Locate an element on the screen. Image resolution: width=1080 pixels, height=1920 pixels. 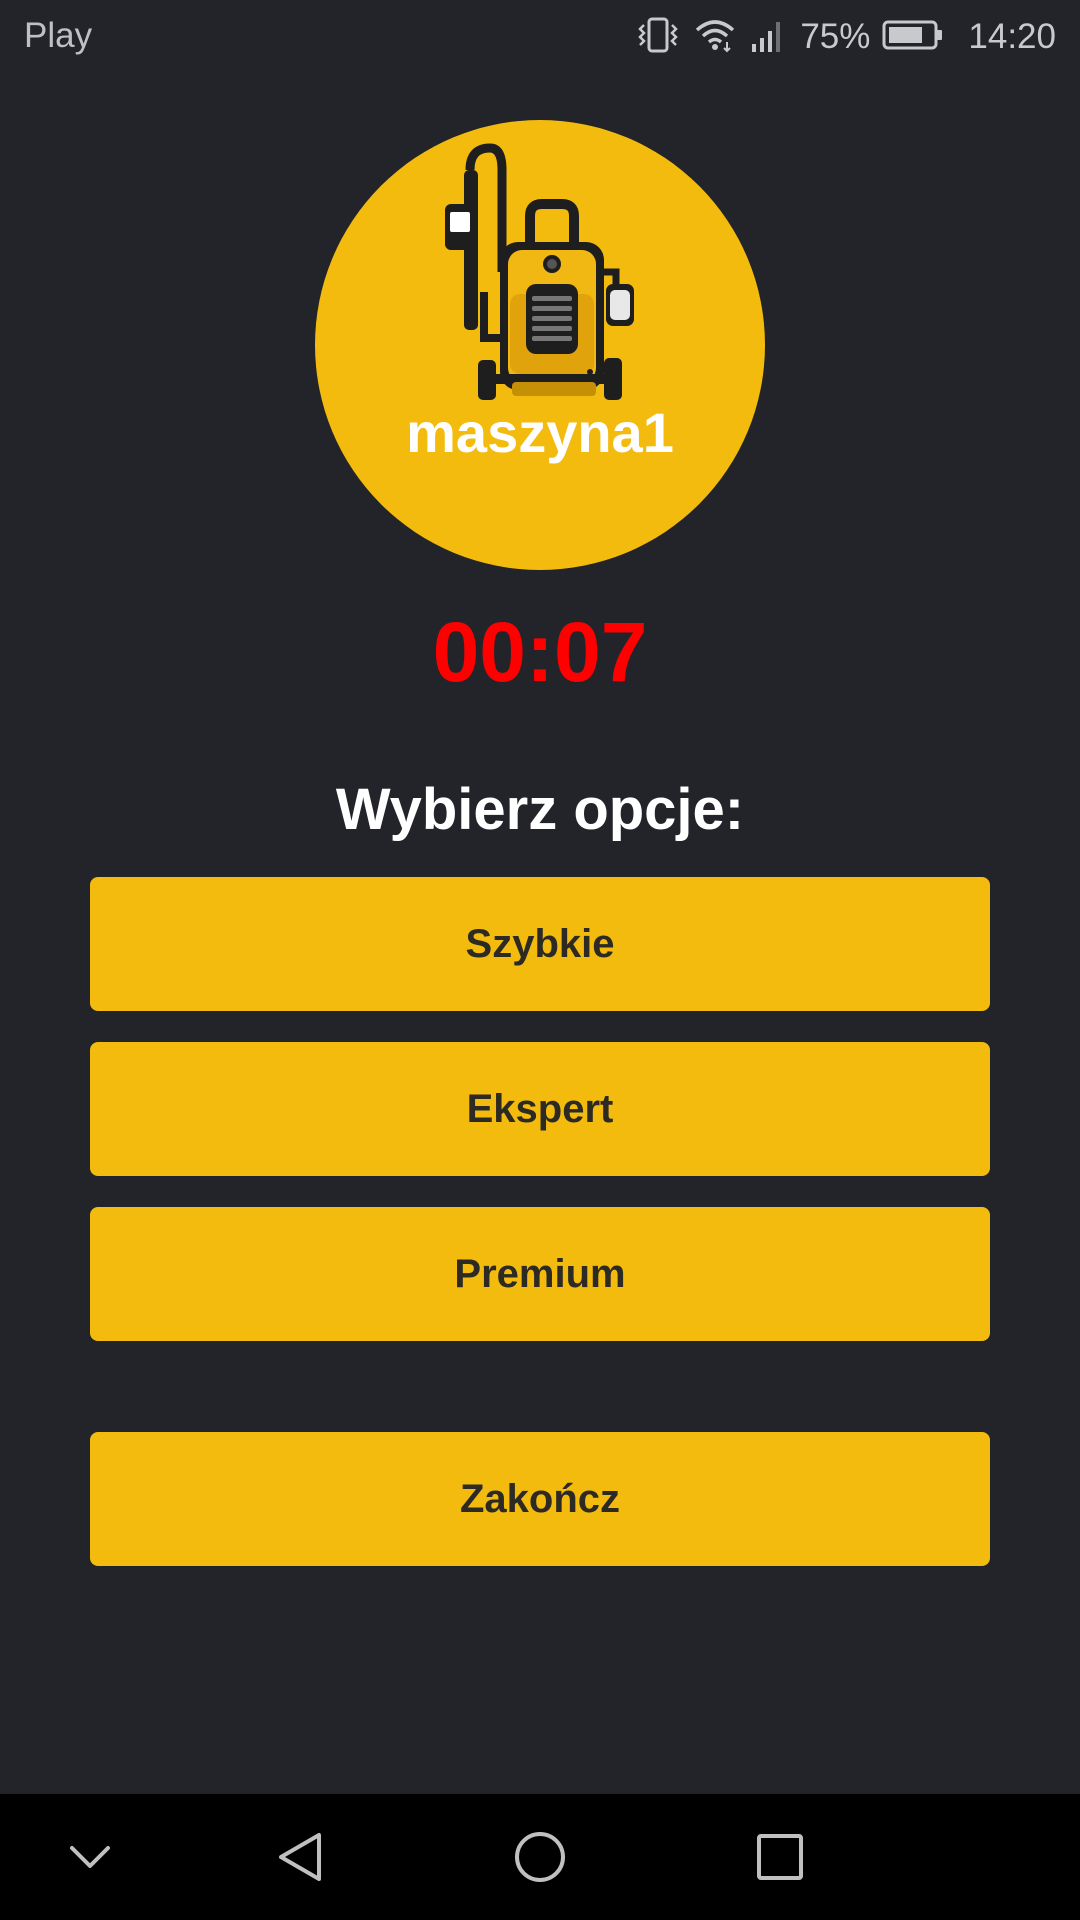
navigation-bar is located at coordinates (540, 1857).